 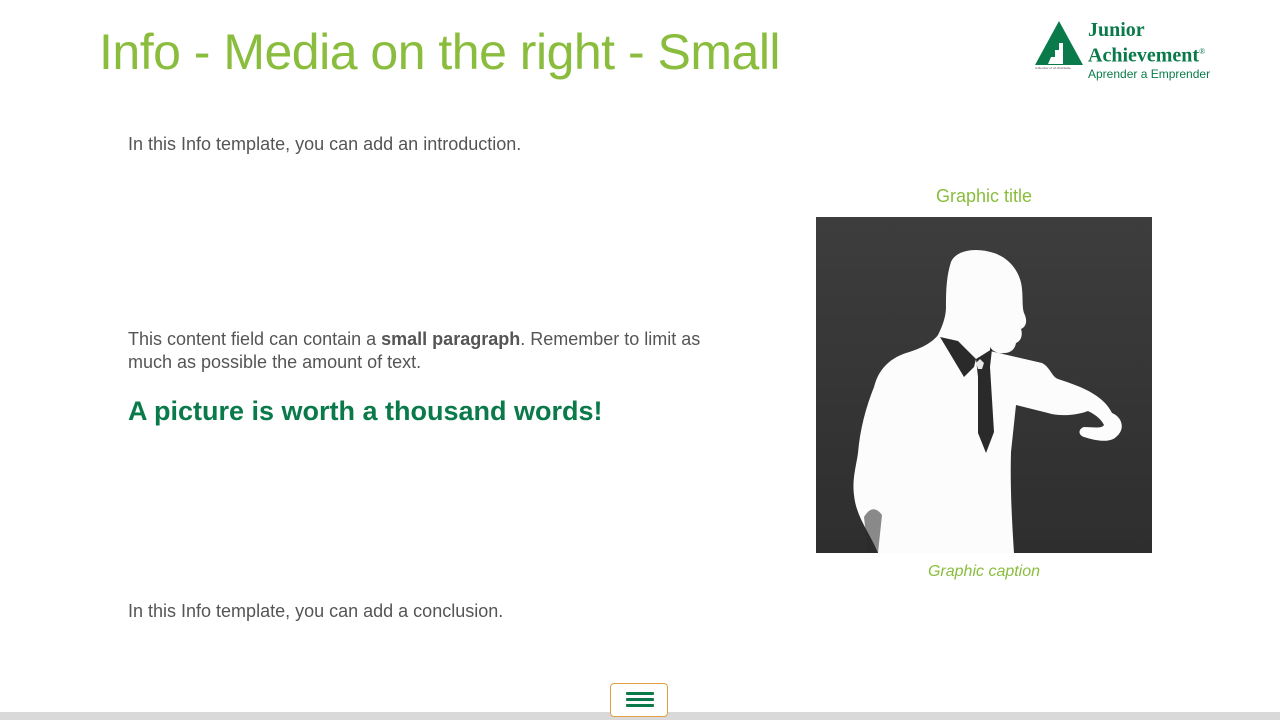 What do you see at coordinates (640, 705) in the screenshot?
I see `menu-icon-bar-bottom` at bounding box center [640, 705].